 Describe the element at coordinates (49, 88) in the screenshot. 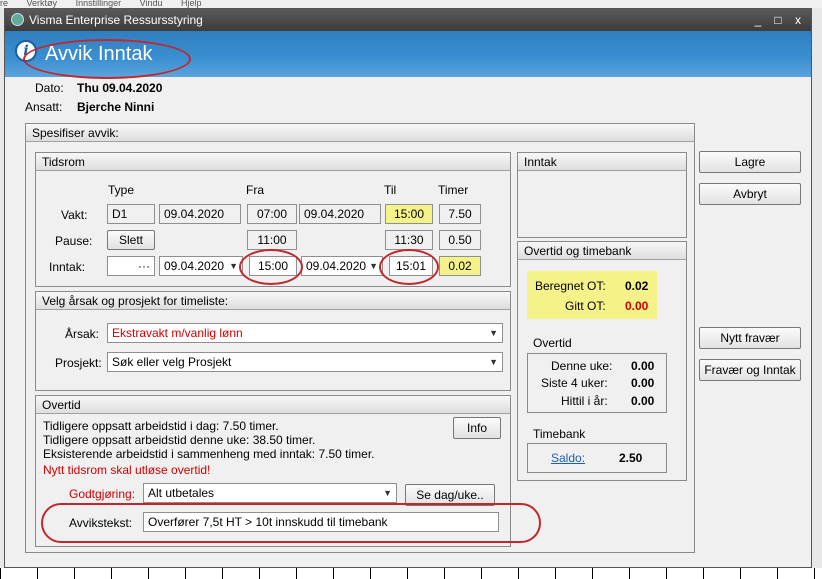

I see `date-label: Dato:` at that location.